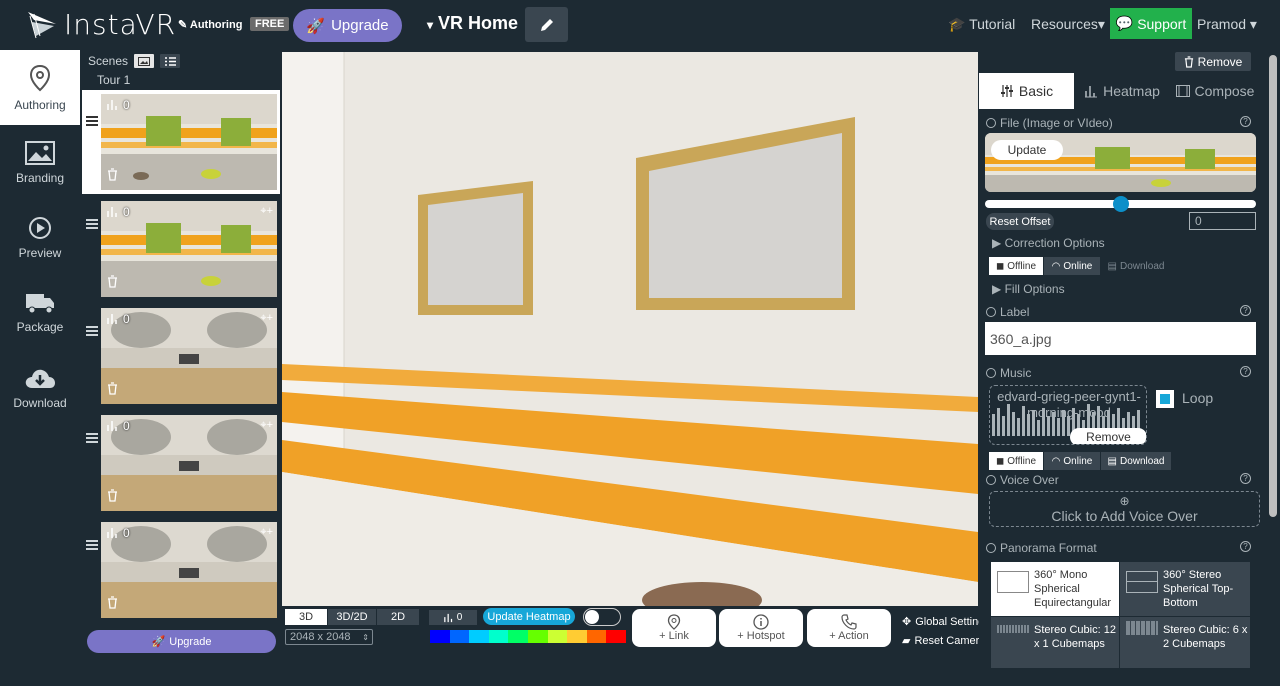 This screenshot has width=1280, height=686. I want to click on music-online-button: ◠ Online, so click(1072, 461).